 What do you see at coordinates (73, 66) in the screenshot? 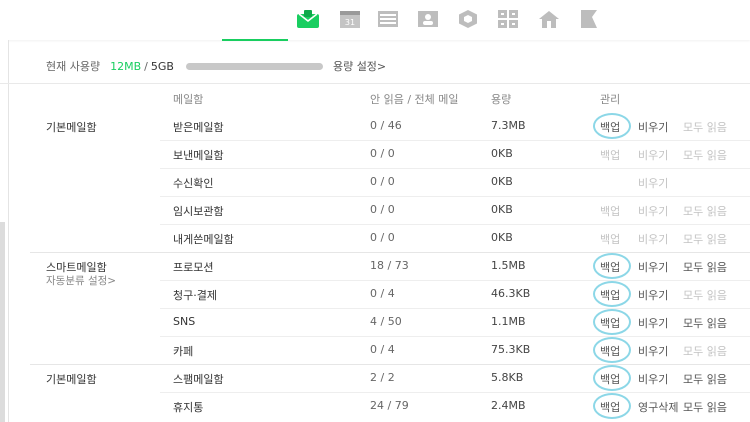
I see `usage-label: 현재 사용량` at bounding box center [73, 66].